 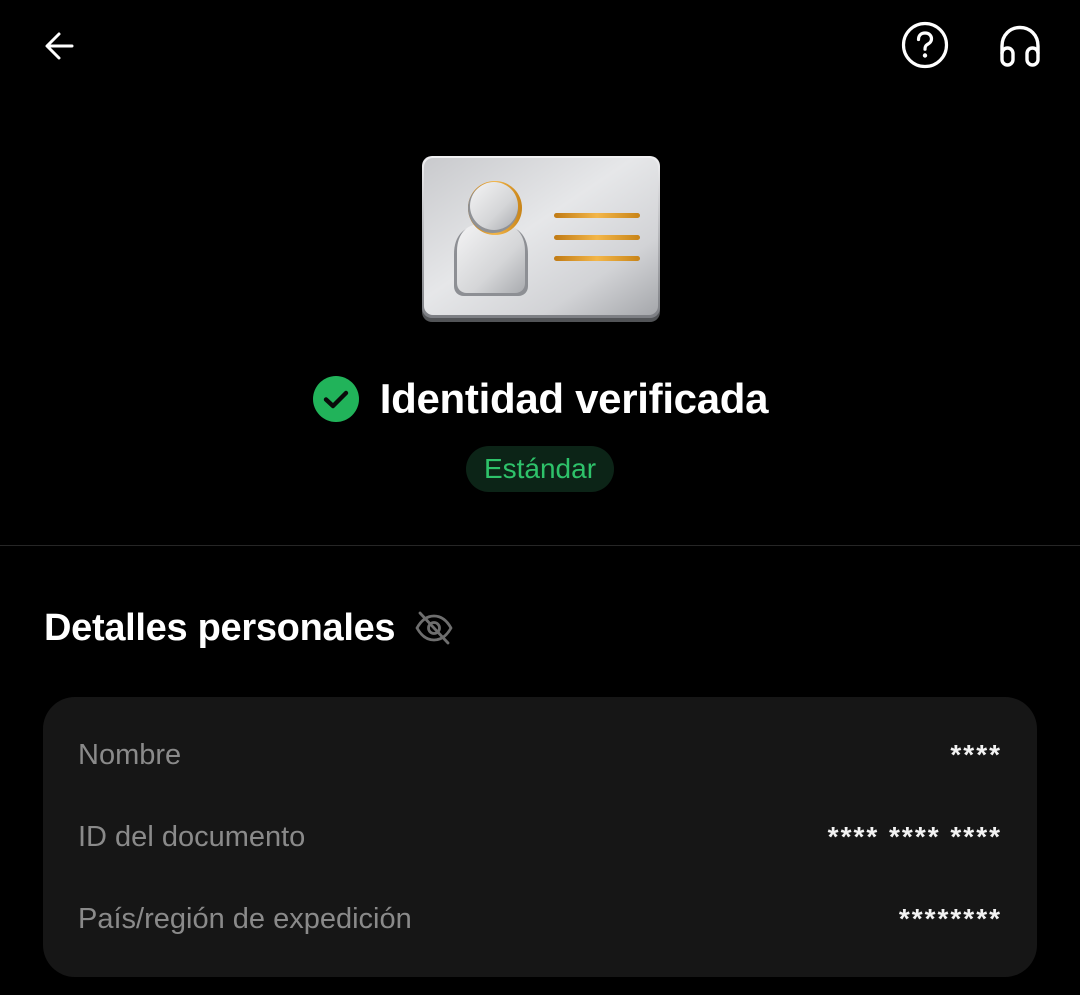 I want to click on detail-label: Nombre, so click(x=130, y=754).